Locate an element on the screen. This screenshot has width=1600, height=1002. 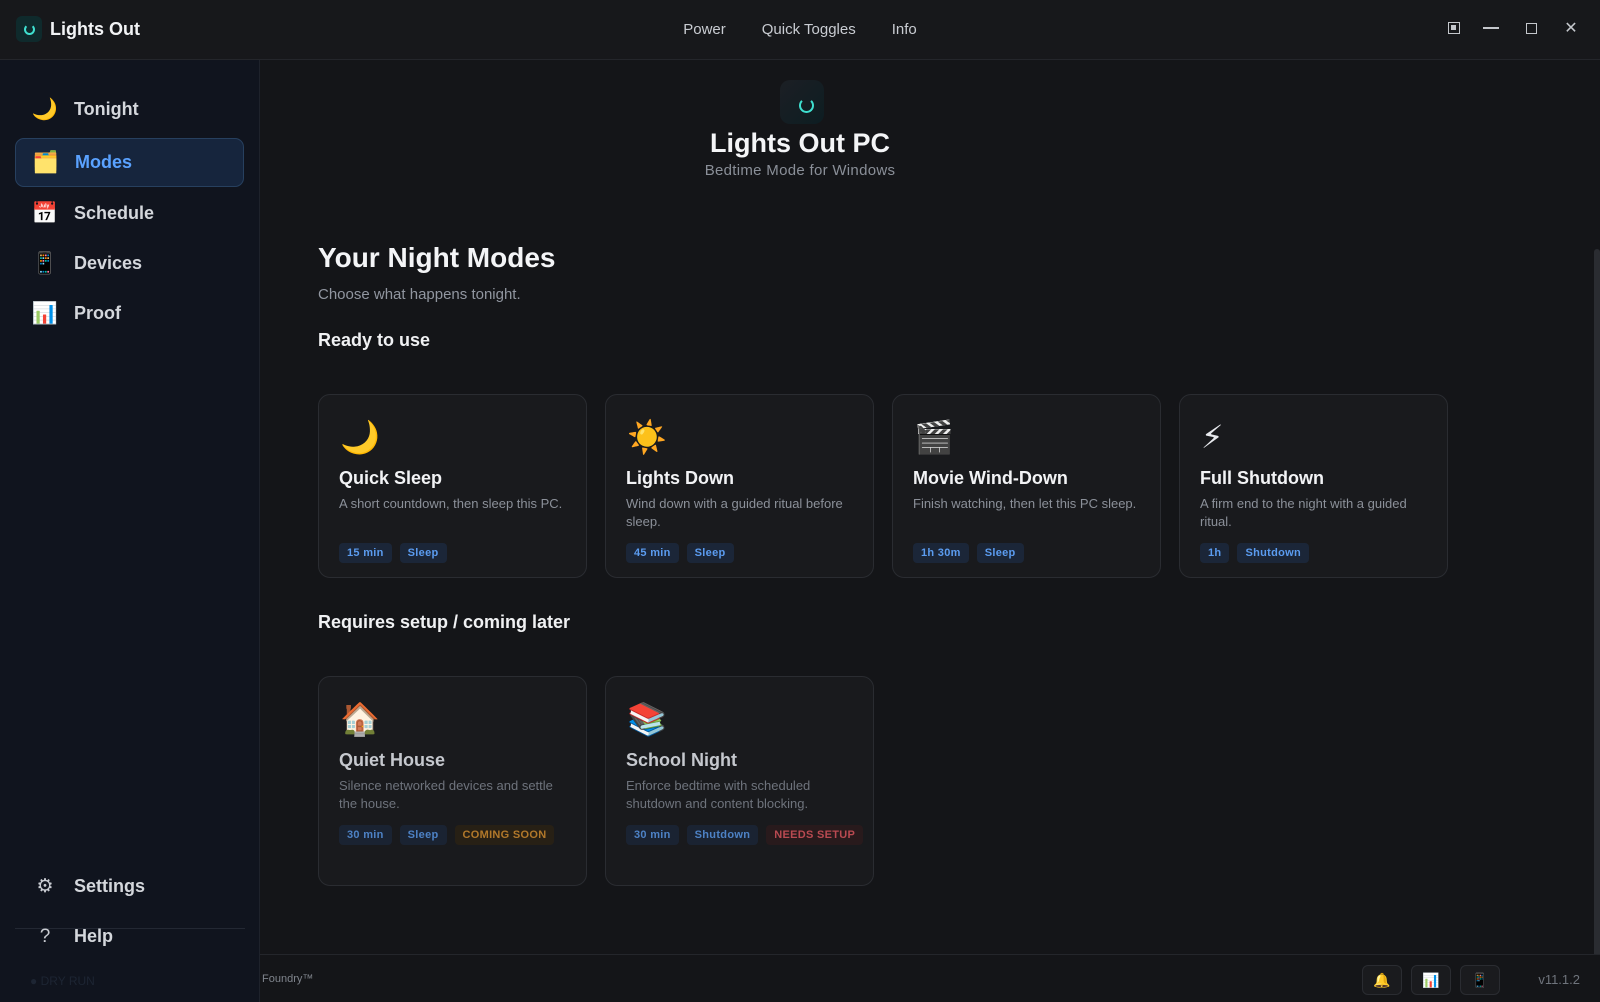
sidebar-item-label: Schedule is located at coordinates (114, 213).